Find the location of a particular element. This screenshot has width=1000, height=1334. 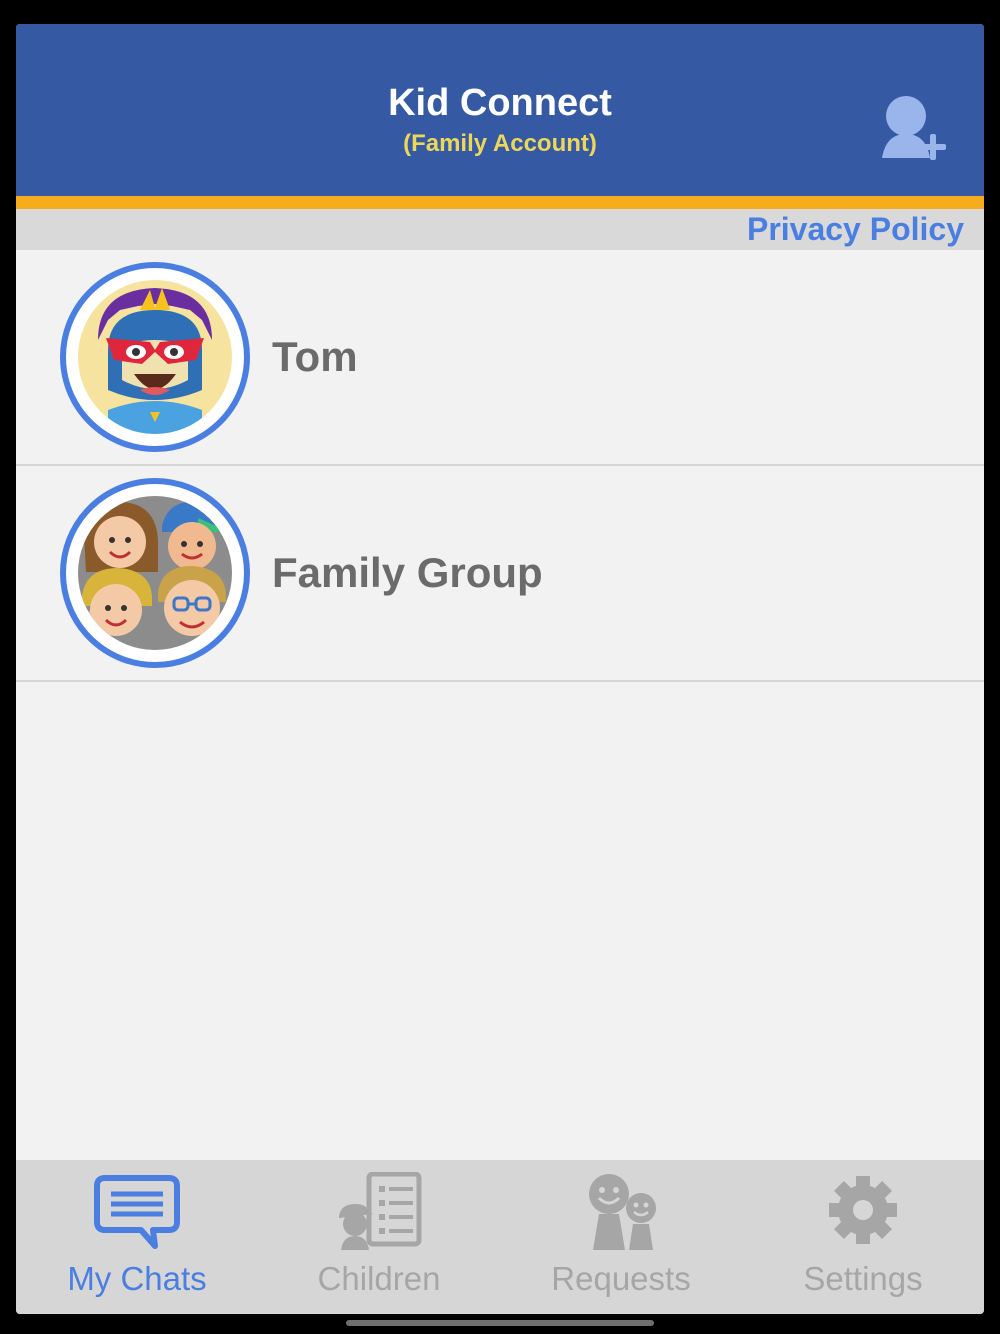

privacy-policy-link: Privacy Policy is located at coordinates (855, 229).